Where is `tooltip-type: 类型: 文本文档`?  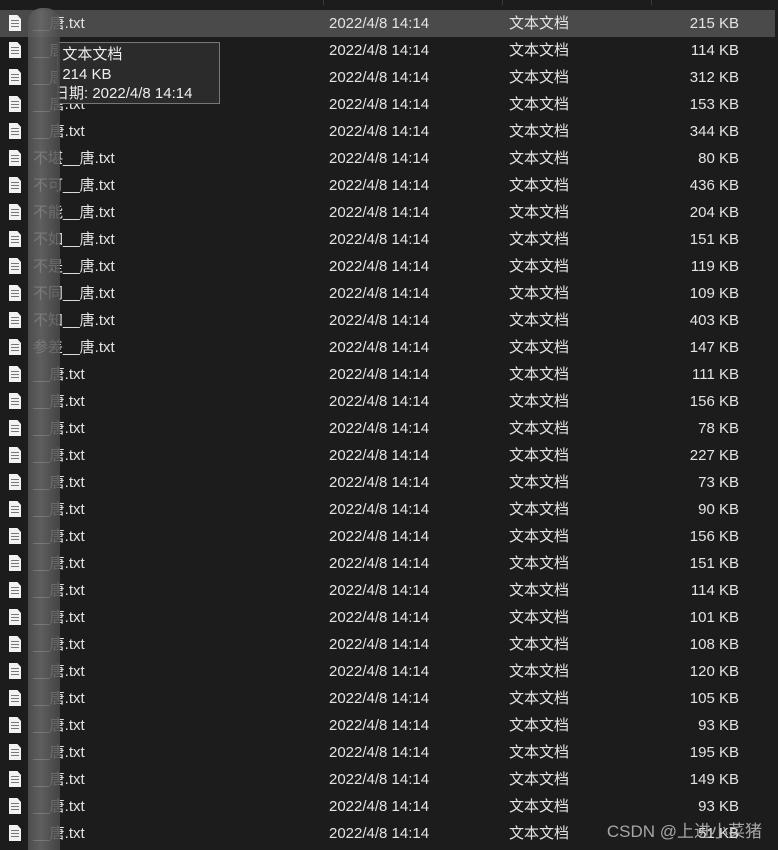 tooltip-type: 类型: 文本文档 is located at coordinates (90, 54).